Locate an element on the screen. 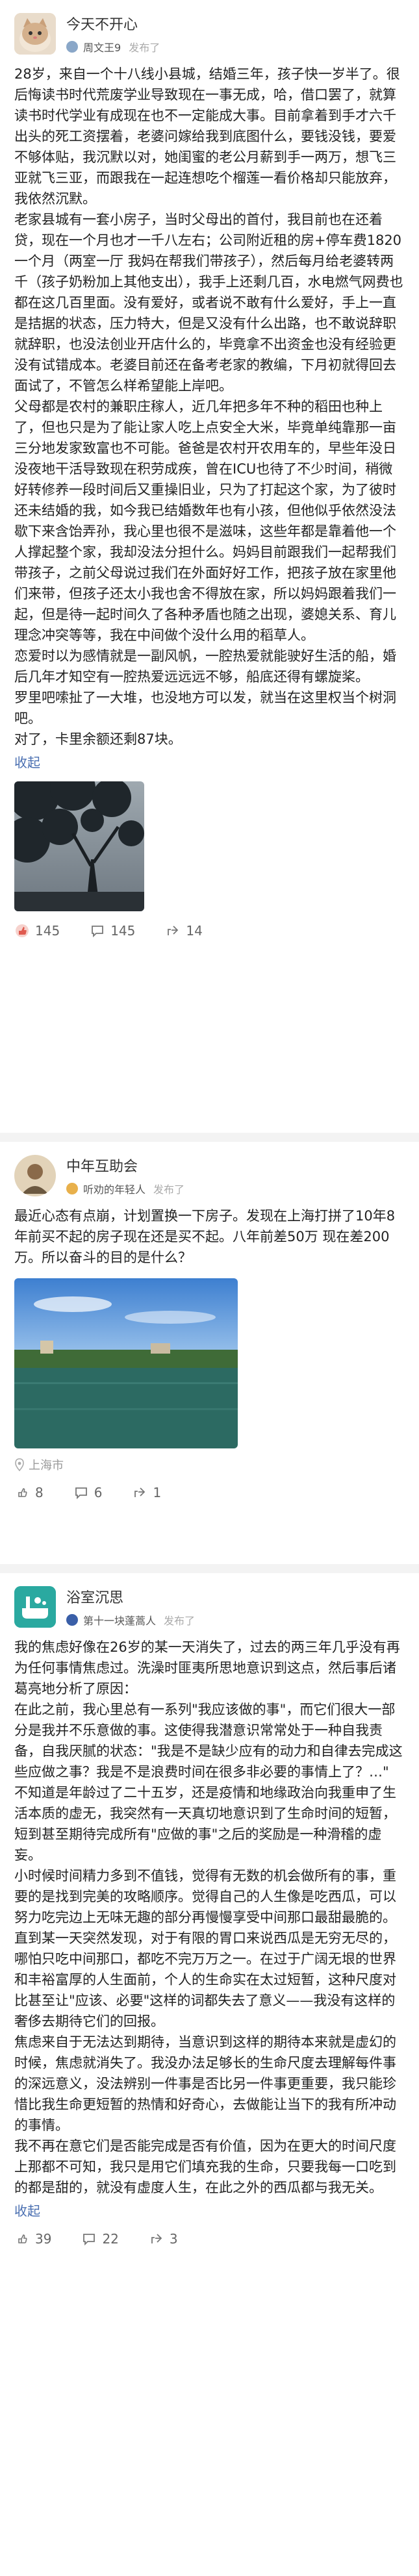  river-photo is located at coordinates (126, 1363).